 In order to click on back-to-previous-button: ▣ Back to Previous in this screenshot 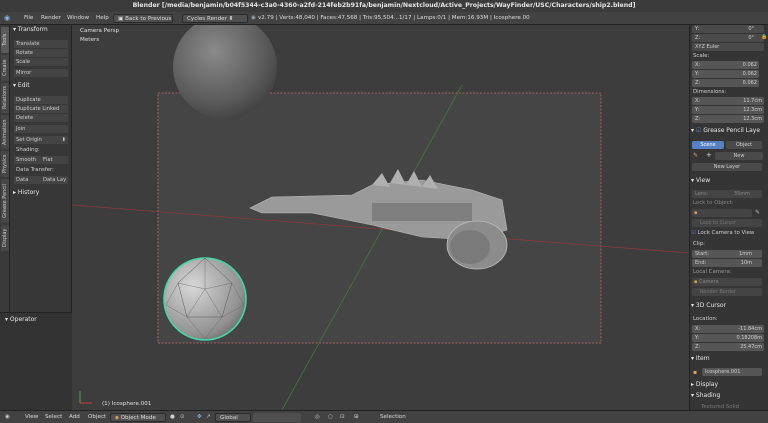, I will do `click(143, 18)`.